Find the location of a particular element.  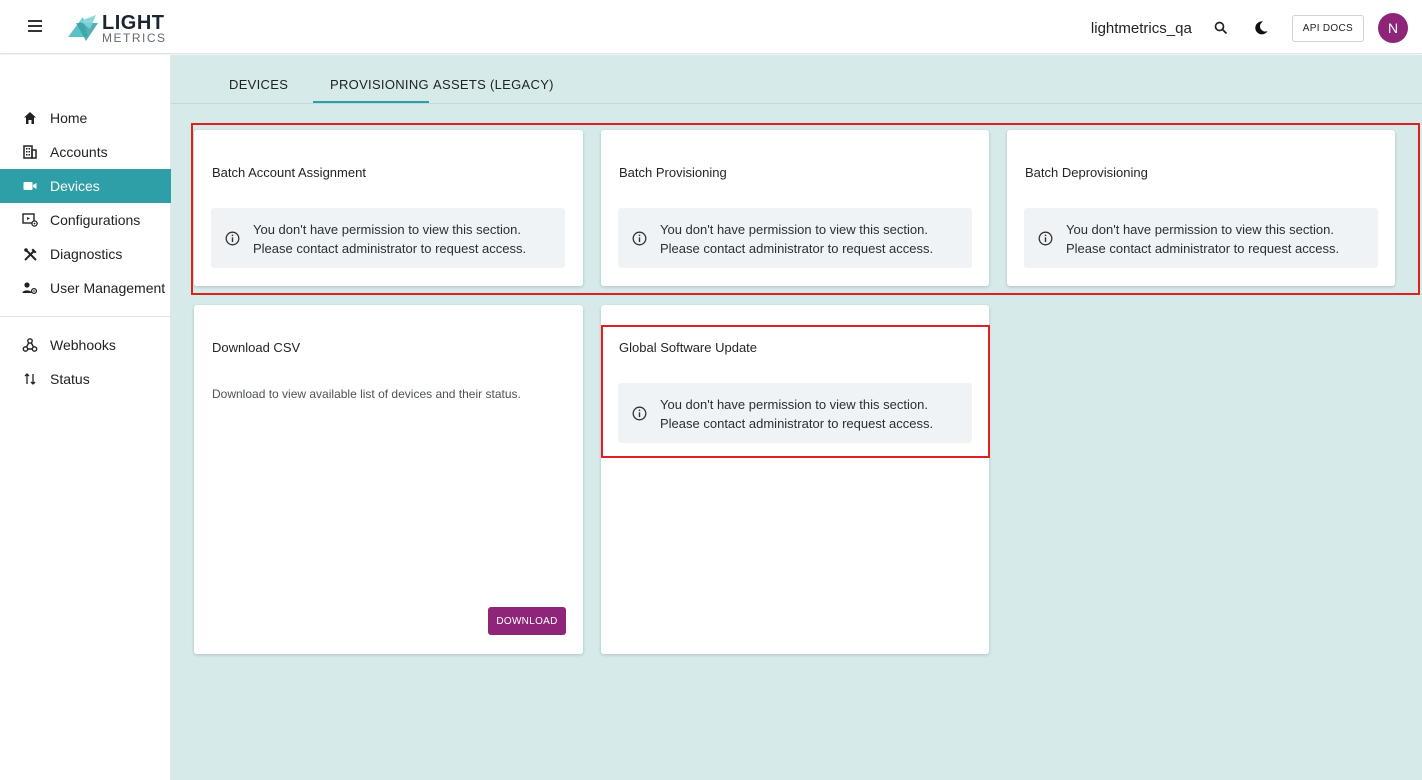

card-title: Download CSV is located at coordinates (256, 347).